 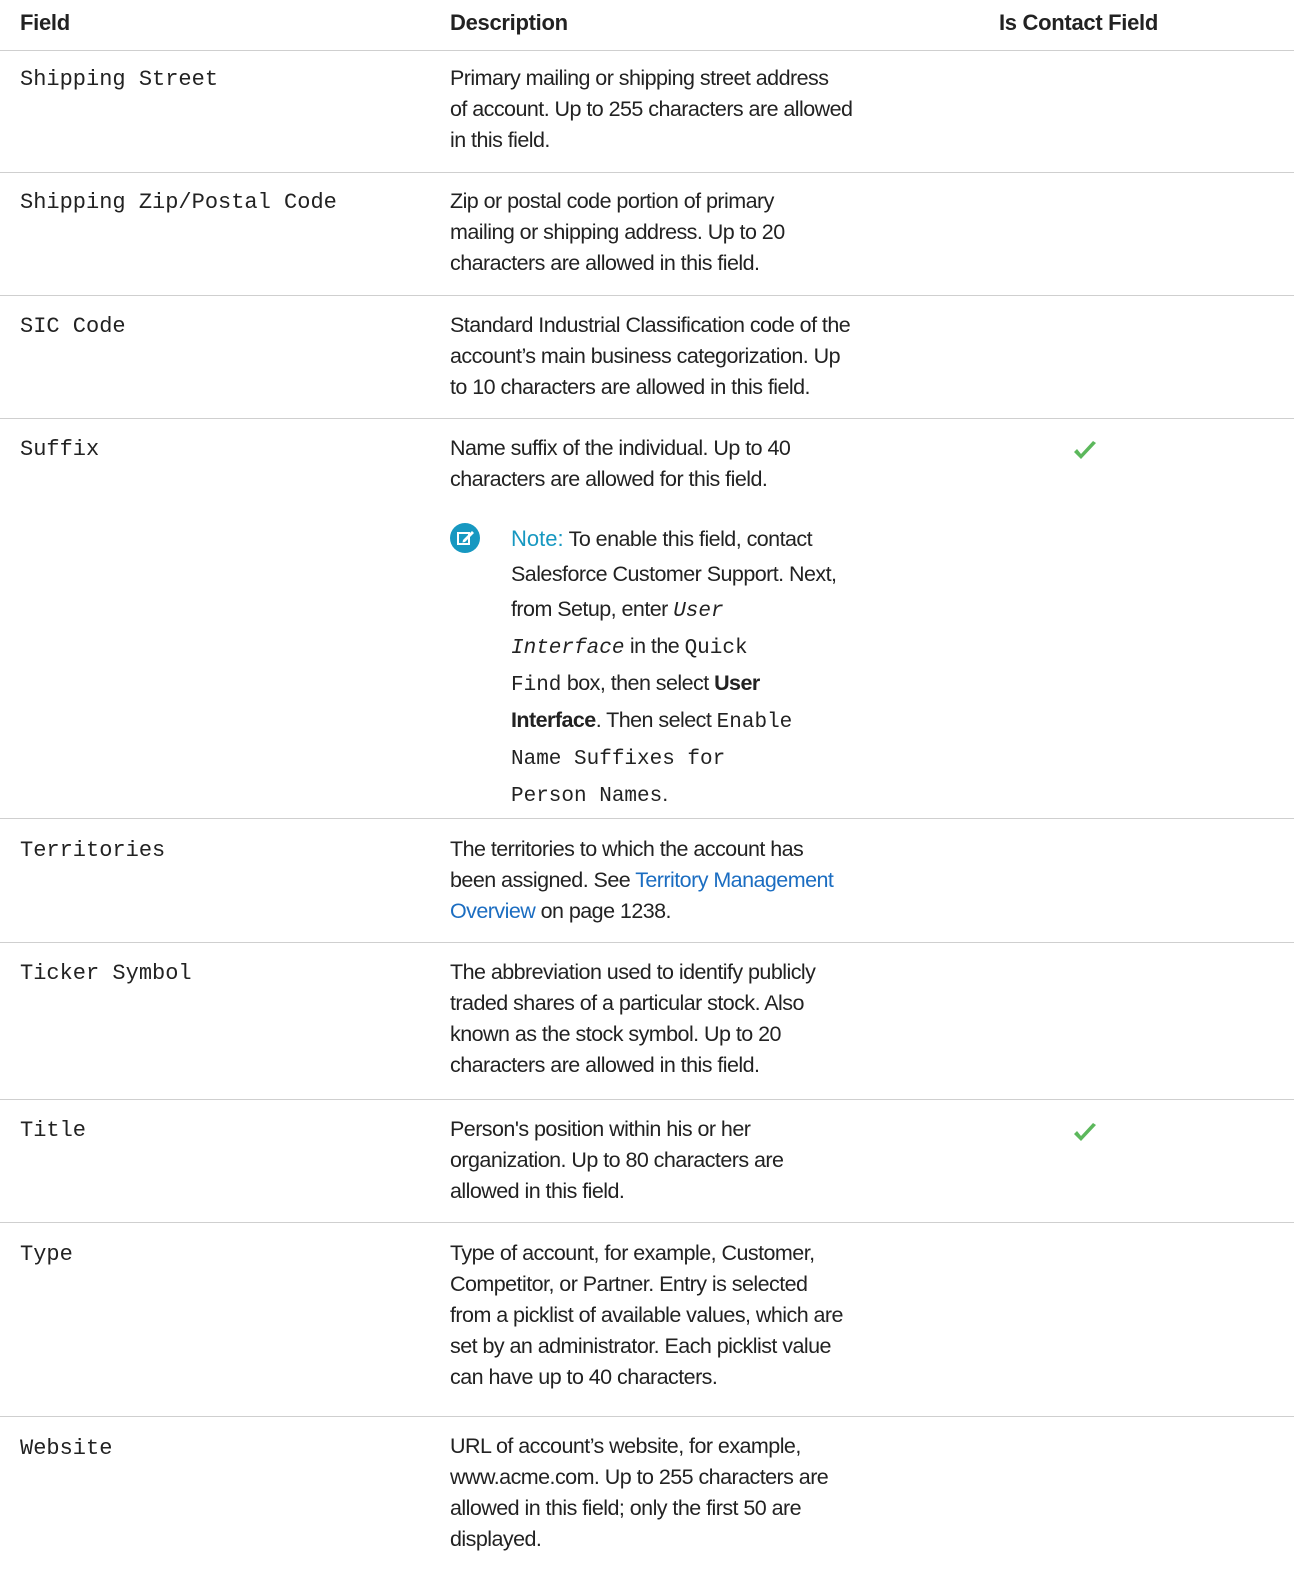 What do you see at coordinates (66, 1448) in the screenshot?
I see `field-name: Website` at bounding box center [66, 1448].